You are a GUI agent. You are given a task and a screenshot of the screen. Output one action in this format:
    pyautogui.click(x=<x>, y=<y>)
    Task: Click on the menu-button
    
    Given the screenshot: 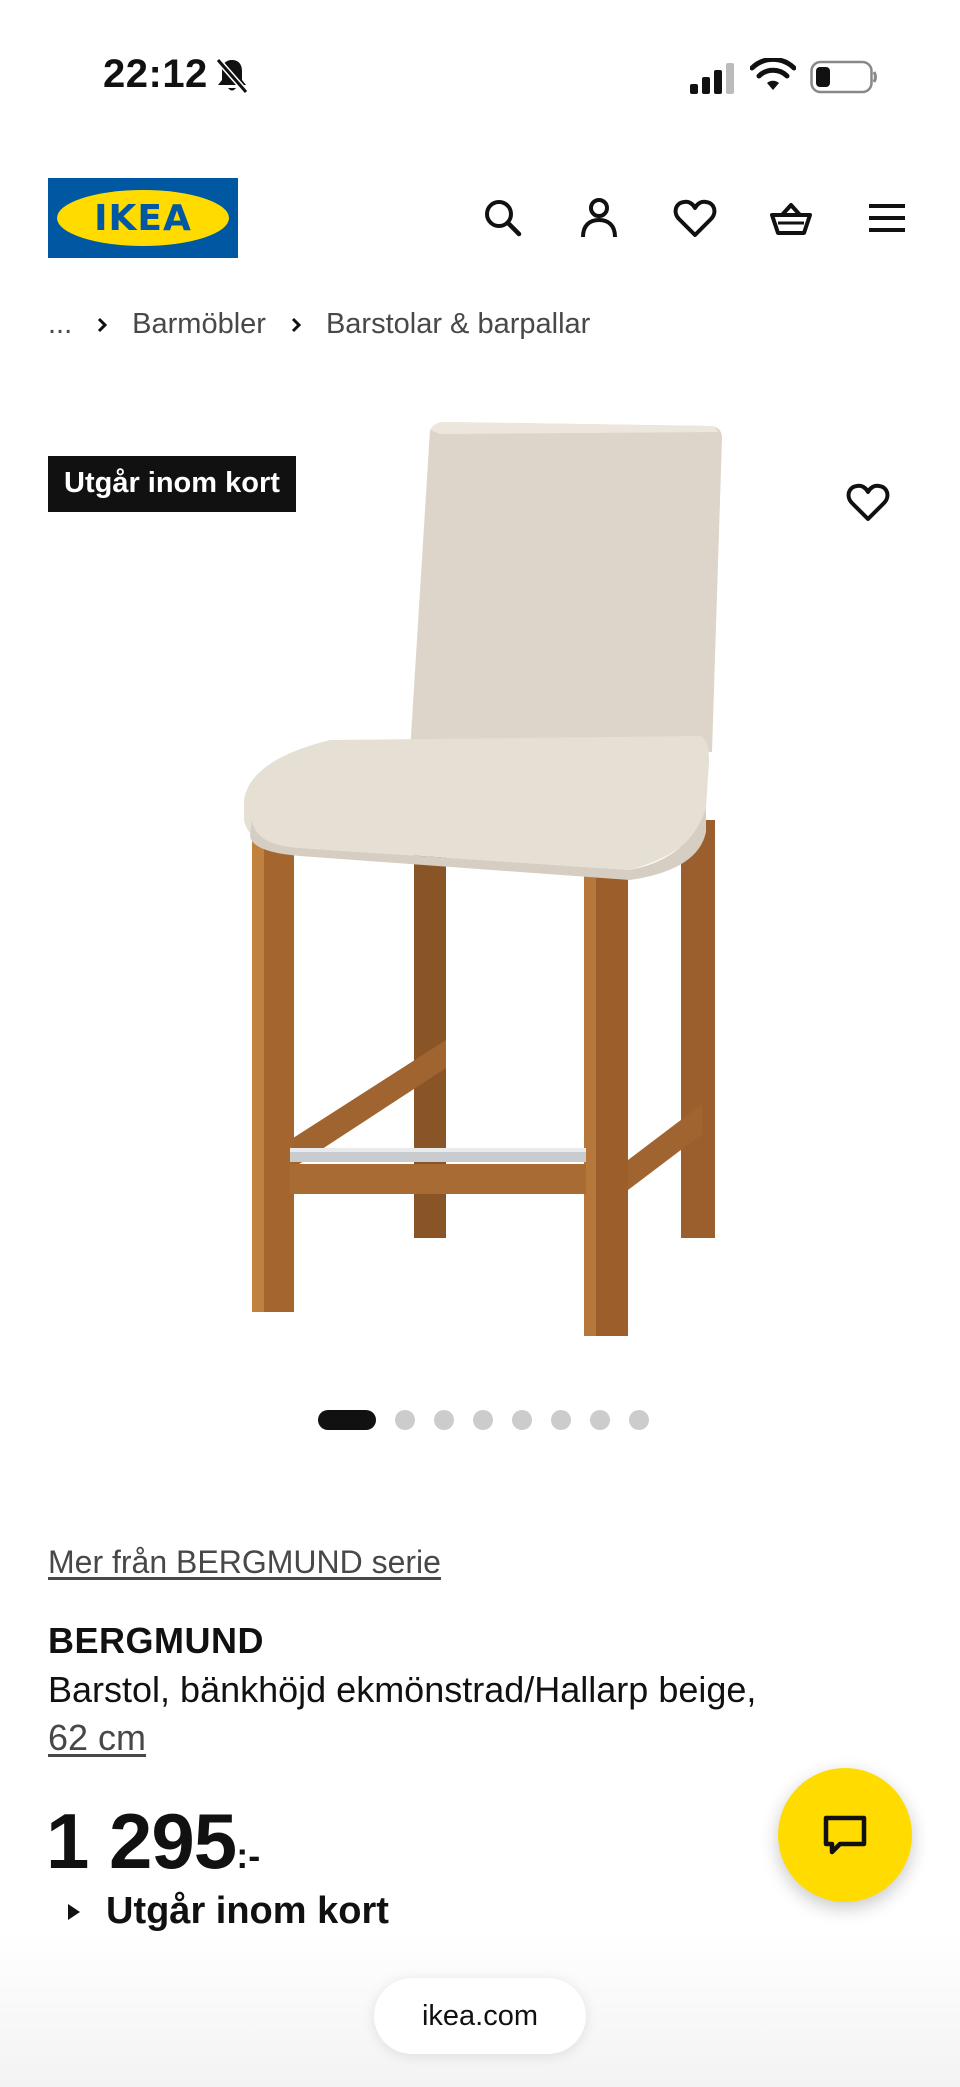 What is the action you would take?
    pyautogui.click(x=887, y=218)
    